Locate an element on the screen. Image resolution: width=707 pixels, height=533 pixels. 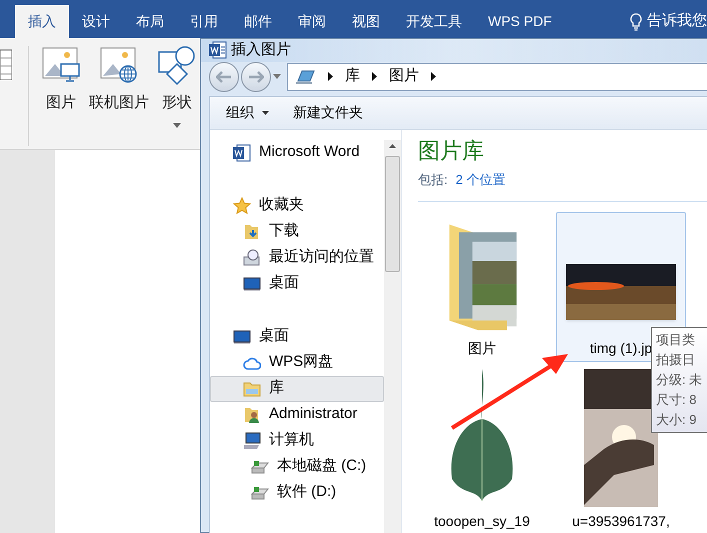
address-bar: 库 图片 is located at coordinates (497, 76).